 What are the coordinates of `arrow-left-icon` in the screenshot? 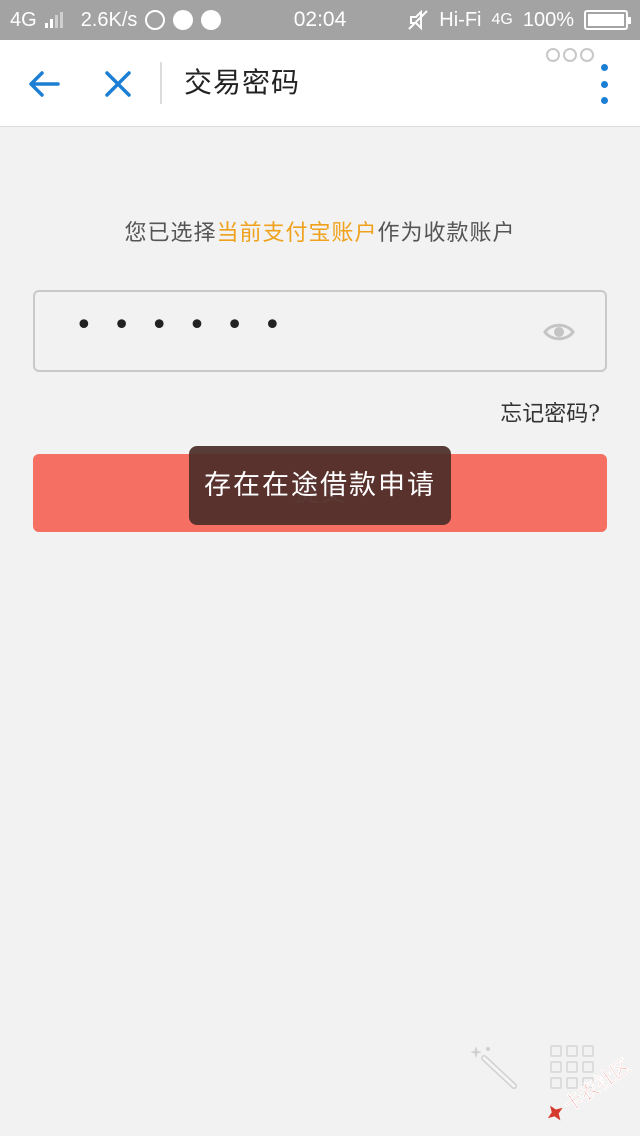 It's located at (44, 84).